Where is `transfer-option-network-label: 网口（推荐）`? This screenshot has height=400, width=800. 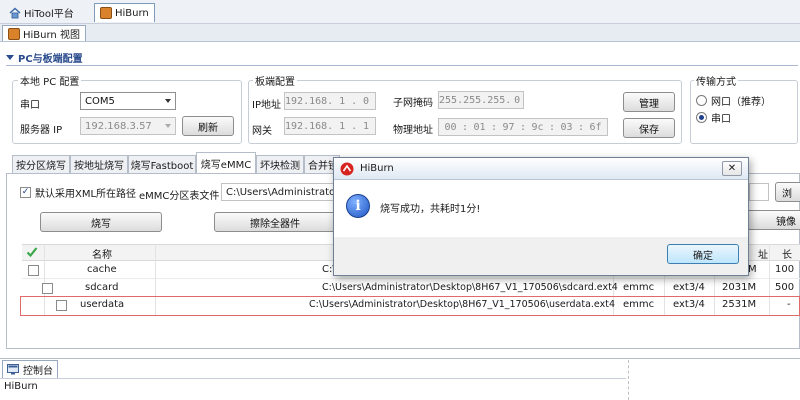 transfer-option-network-label: 网口（推荐） is located at coordinates (741, 102).